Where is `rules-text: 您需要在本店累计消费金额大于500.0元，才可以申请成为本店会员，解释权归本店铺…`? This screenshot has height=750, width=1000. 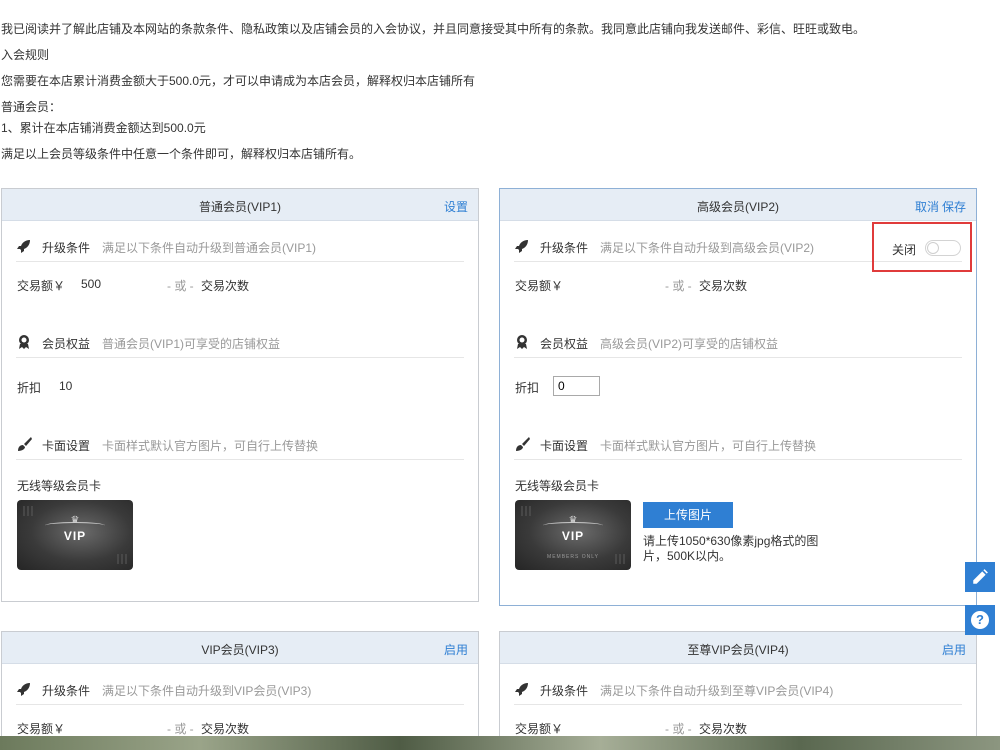
rules-text: 您需要在本店累计消费金额大于500.0元，才可以申请成为本店会员，解释权归本店铺… is located at coordinates (238, 81).